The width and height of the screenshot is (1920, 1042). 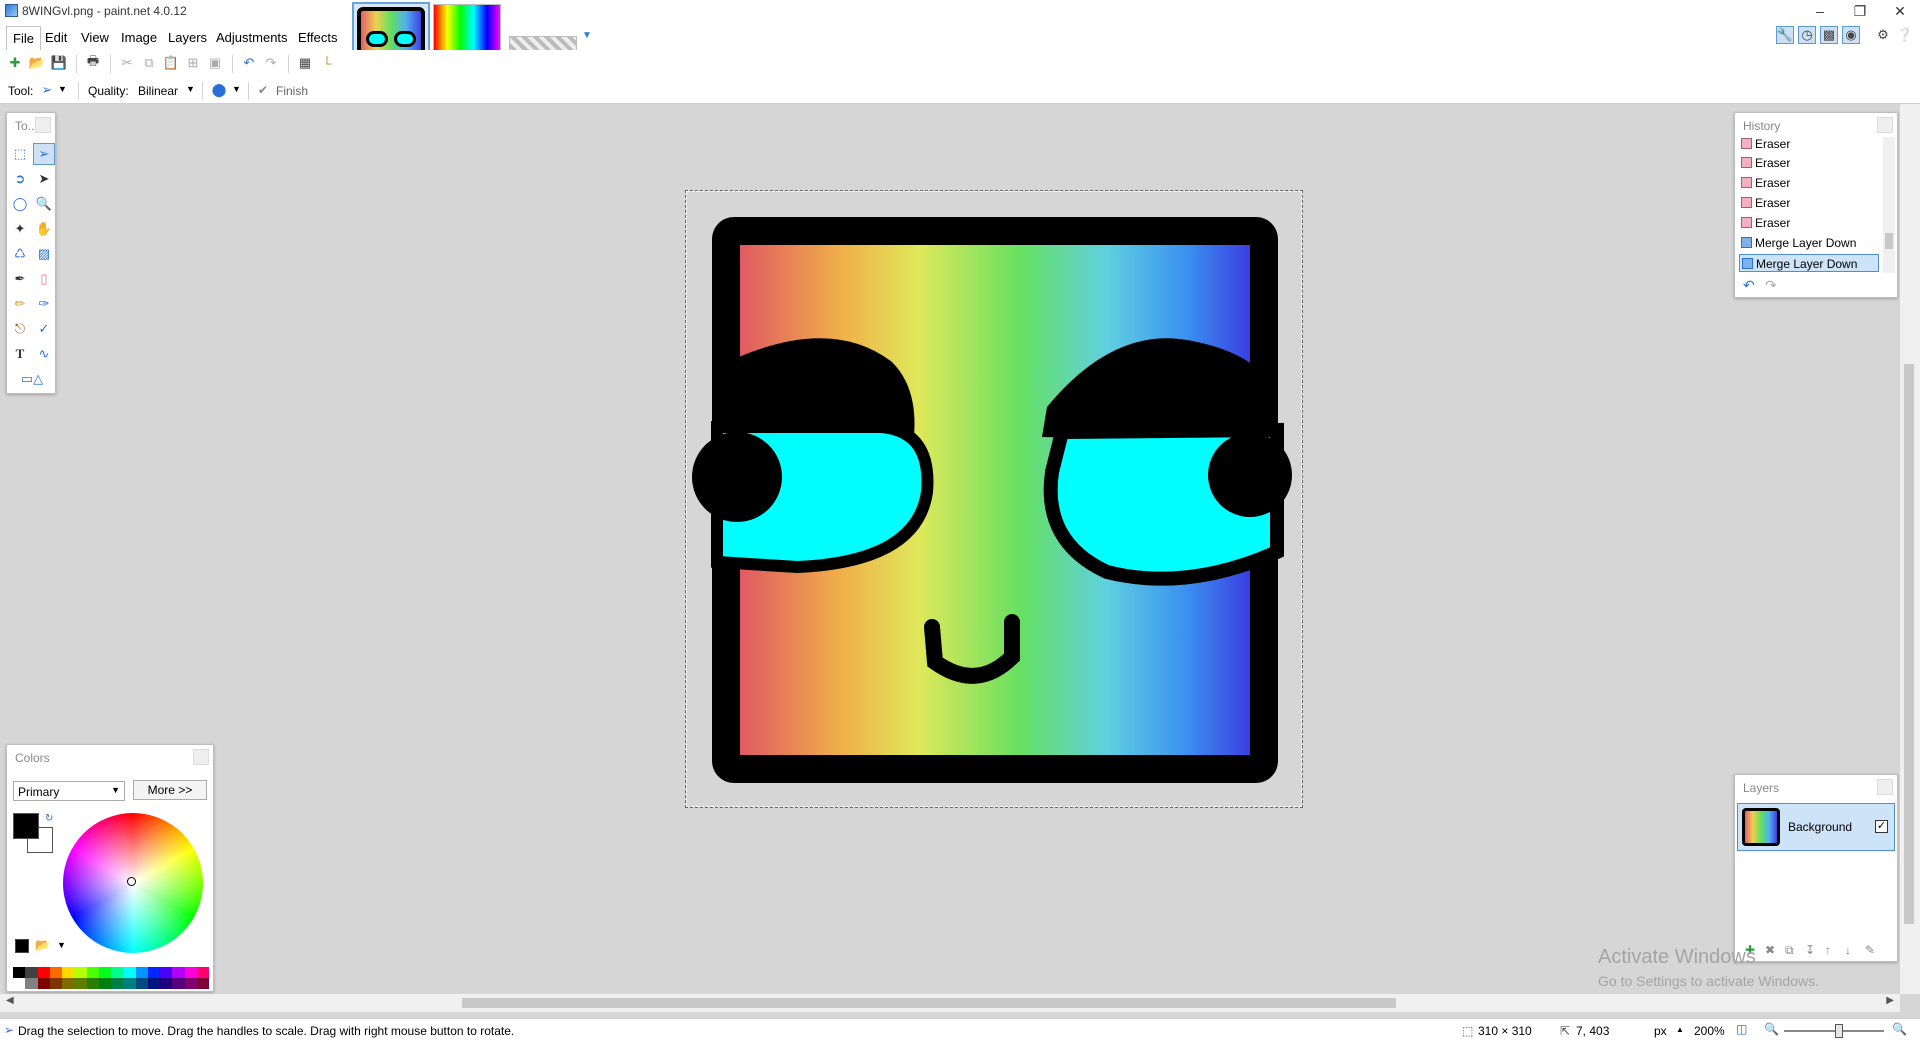 I want to click on paste-icon: 📋, so click(x=171, y=63).